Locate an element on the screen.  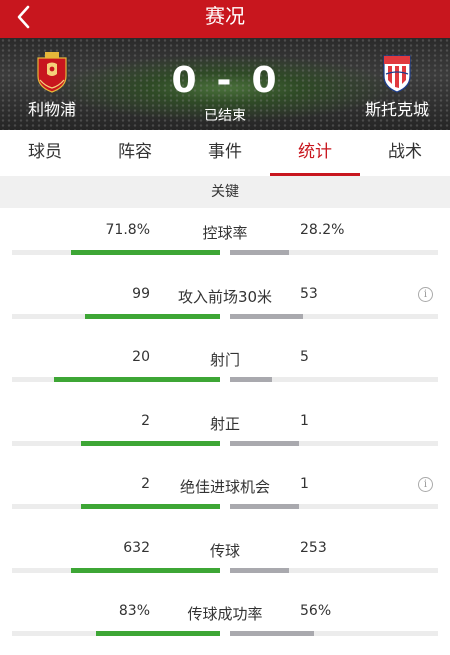
stat-away-value: 253 is located at coordinates (313, 547).